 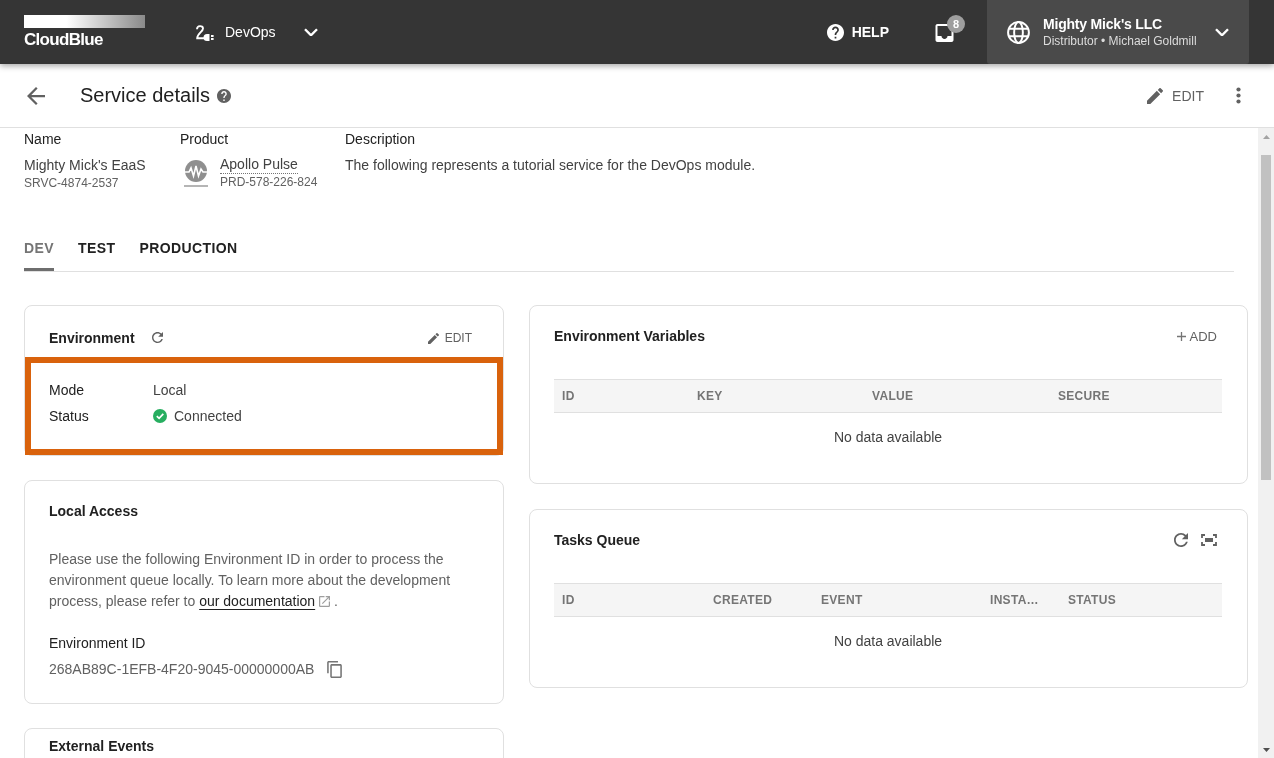 What do you see at coordinates (39, 247) in the screenshot?
I see `tab: DEV` at bounding box center [39, 247].